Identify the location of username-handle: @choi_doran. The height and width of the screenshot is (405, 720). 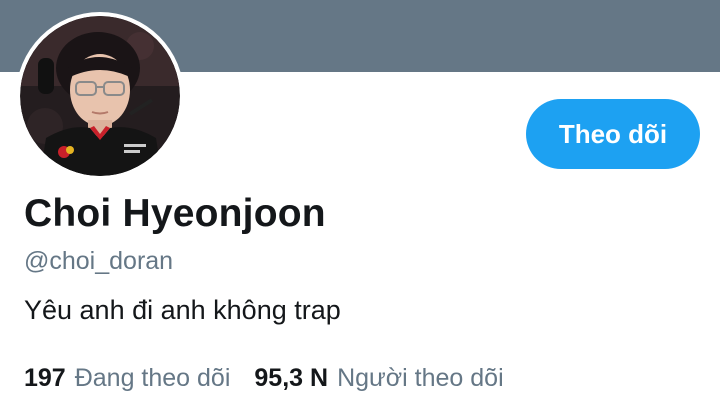
(99, 261).